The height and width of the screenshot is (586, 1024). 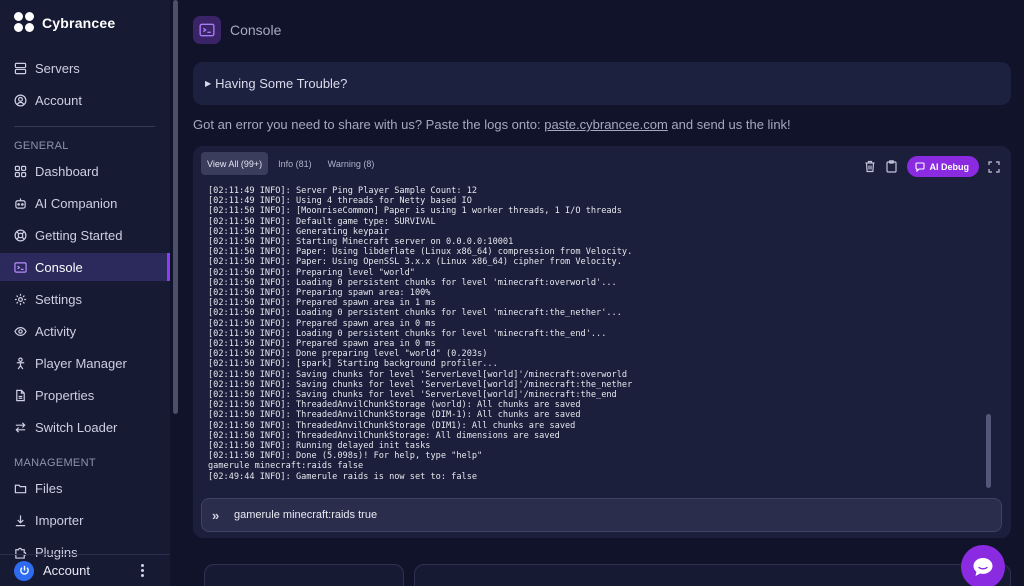 I want to click on sidebar-item-label: Dashboard, so click(x=67, y=171).